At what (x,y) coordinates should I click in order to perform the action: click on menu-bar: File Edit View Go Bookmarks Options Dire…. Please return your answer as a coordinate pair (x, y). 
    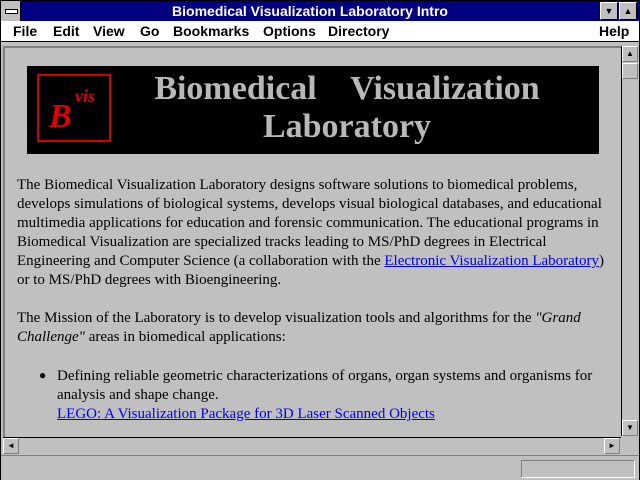
    Looking at the image, I should click on (320, 31).